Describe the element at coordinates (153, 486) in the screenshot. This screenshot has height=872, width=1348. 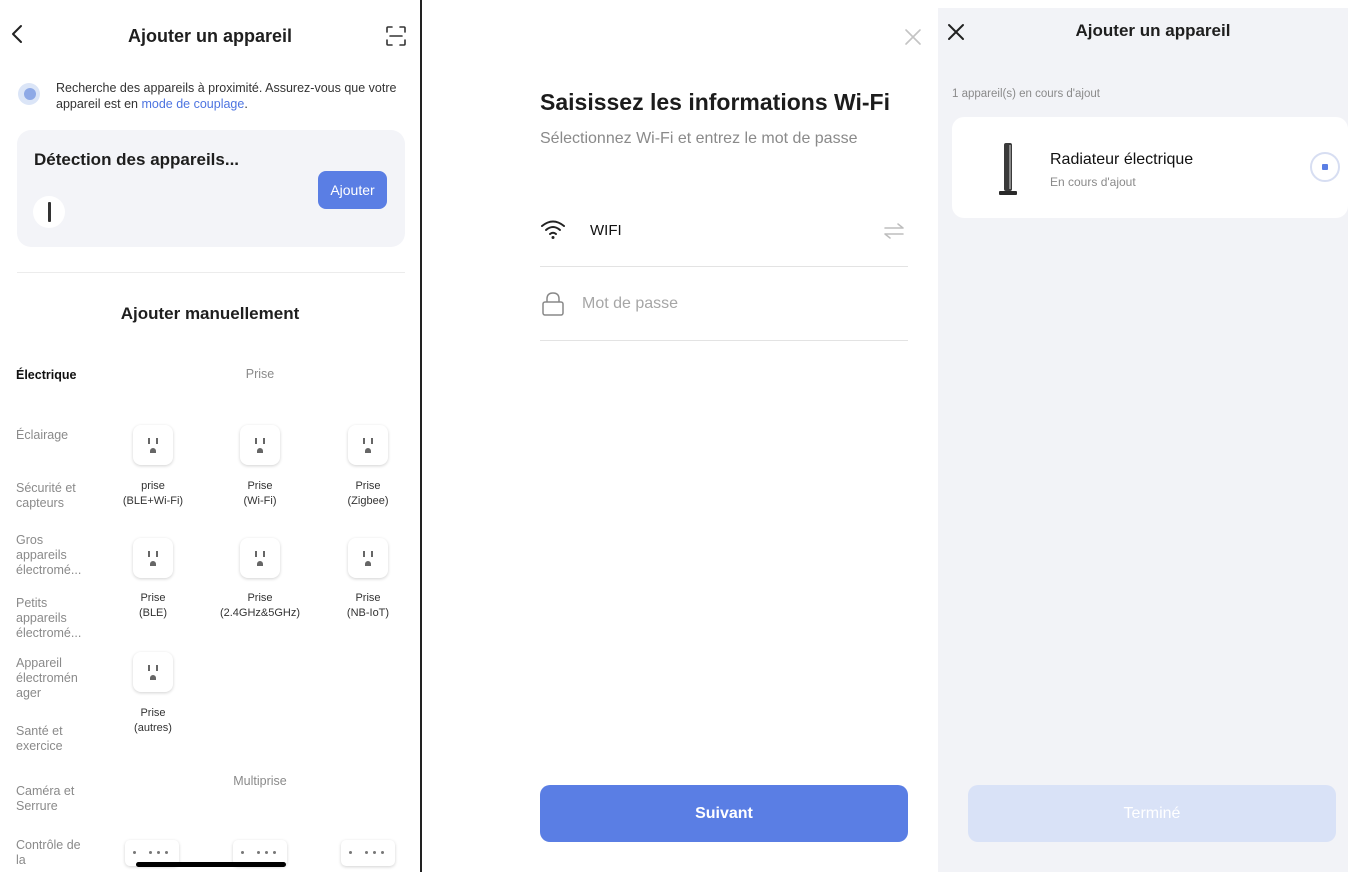
I see `product-name: prise` at that location.